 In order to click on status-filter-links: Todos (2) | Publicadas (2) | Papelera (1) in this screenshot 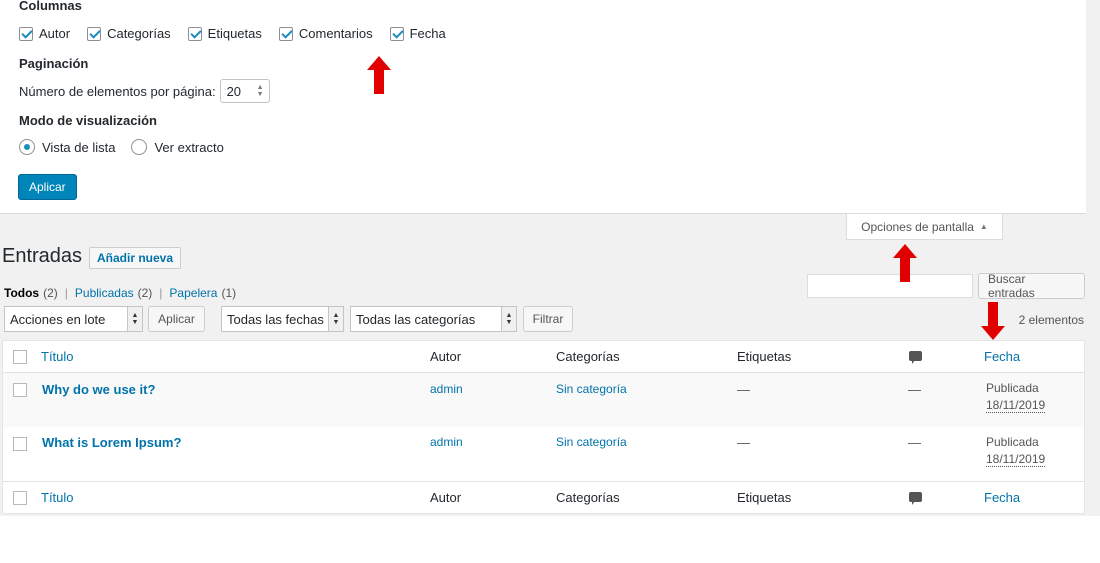, I will do `click(120, 293)`.